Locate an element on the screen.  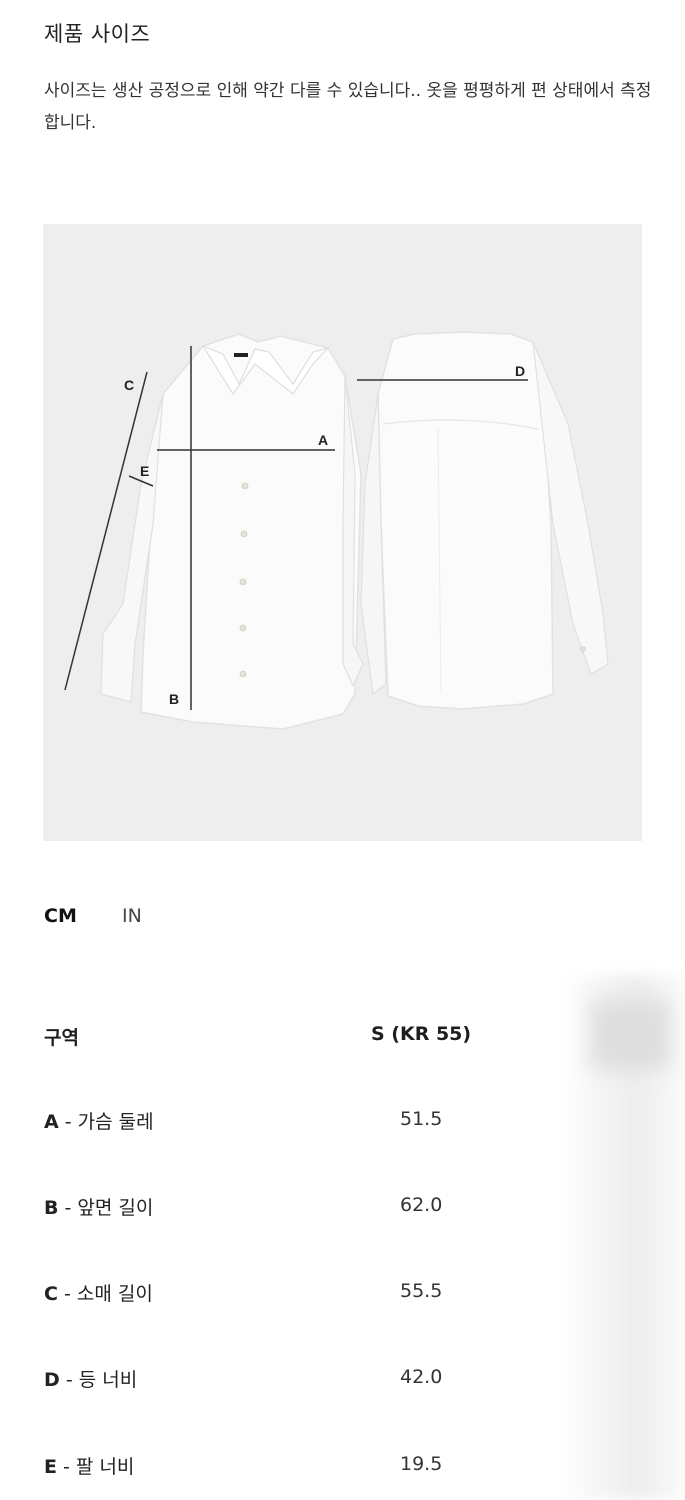
diagram-label-d: D is located at coordinates (520, 371).